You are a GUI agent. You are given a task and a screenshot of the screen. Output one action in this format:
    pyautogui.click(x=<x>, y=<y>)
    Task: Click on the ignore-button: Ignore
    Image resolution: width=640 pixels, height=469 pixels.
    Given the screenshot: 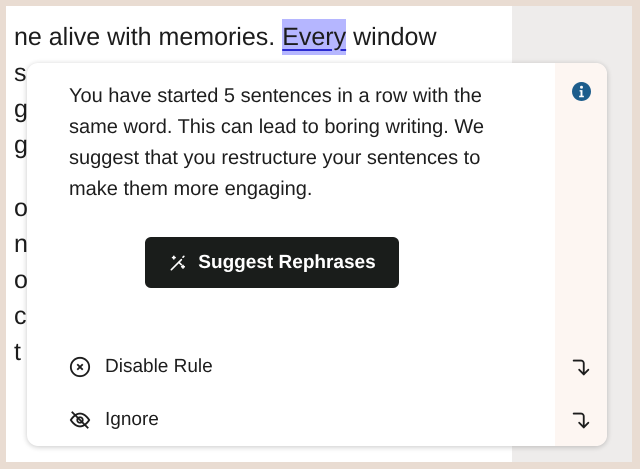 What is the action you would take?
    pyautogui.click(x=114, y=420)
    